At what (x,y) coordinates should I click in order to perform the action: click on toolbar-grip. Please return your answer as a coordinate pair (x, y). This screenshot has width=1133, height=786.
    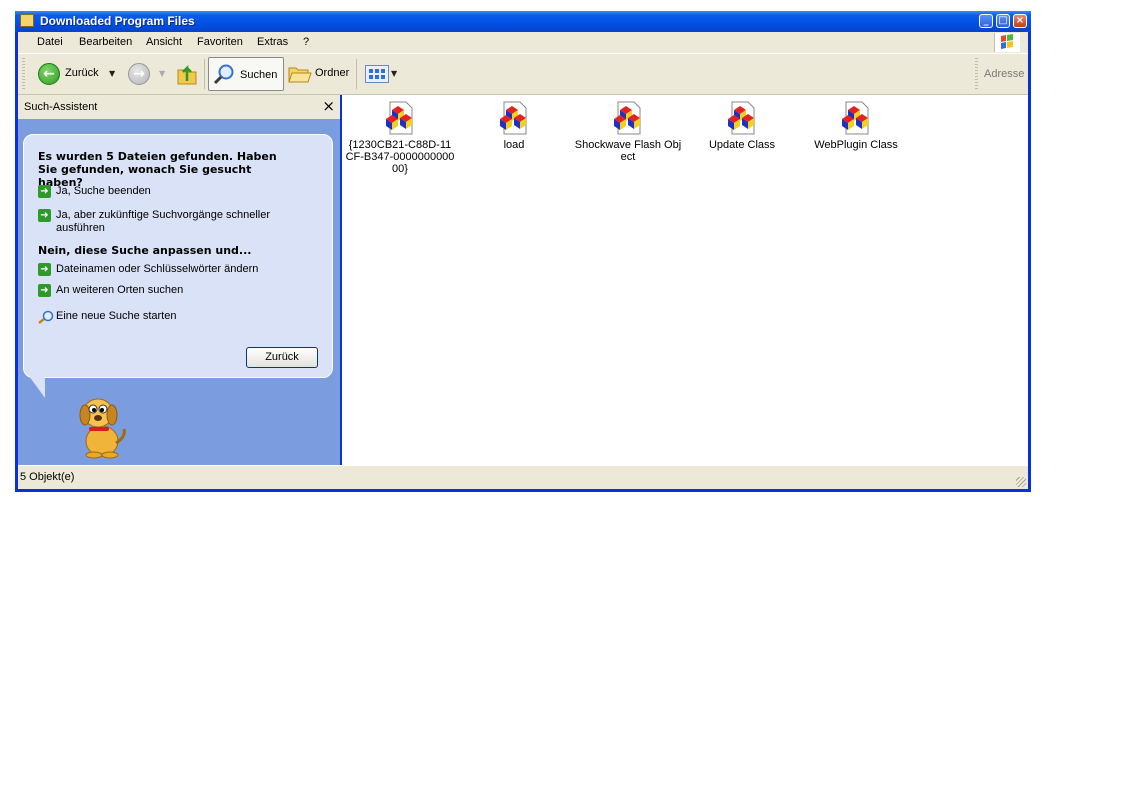
    Looking at the image, I should click on (23, 73).